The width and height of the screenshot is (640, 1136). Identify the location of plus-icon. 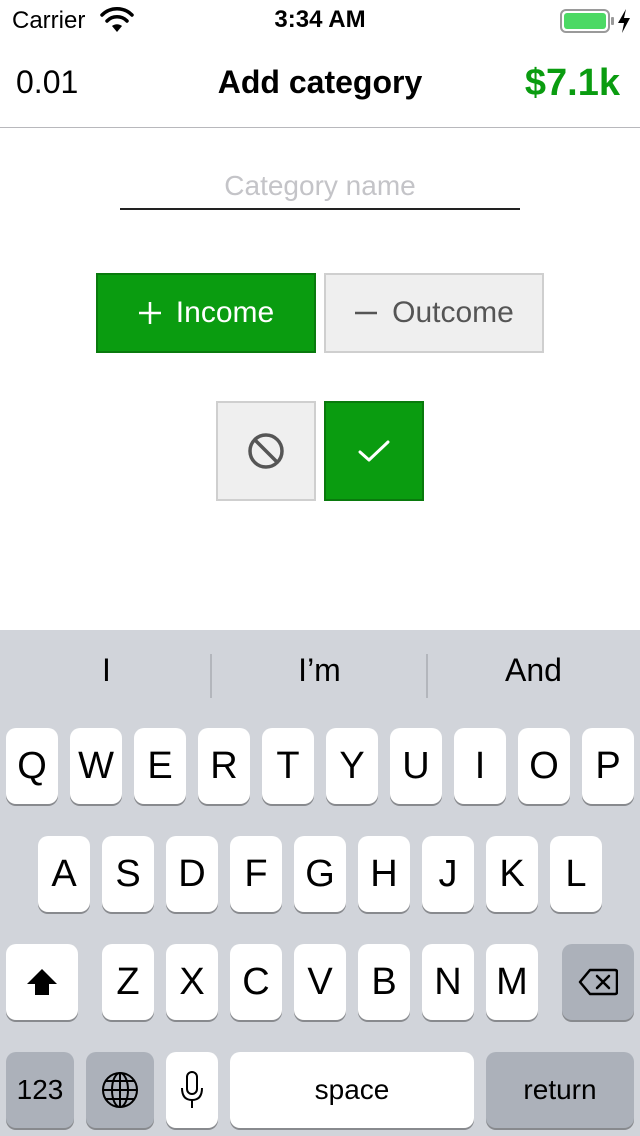
(149, 313).